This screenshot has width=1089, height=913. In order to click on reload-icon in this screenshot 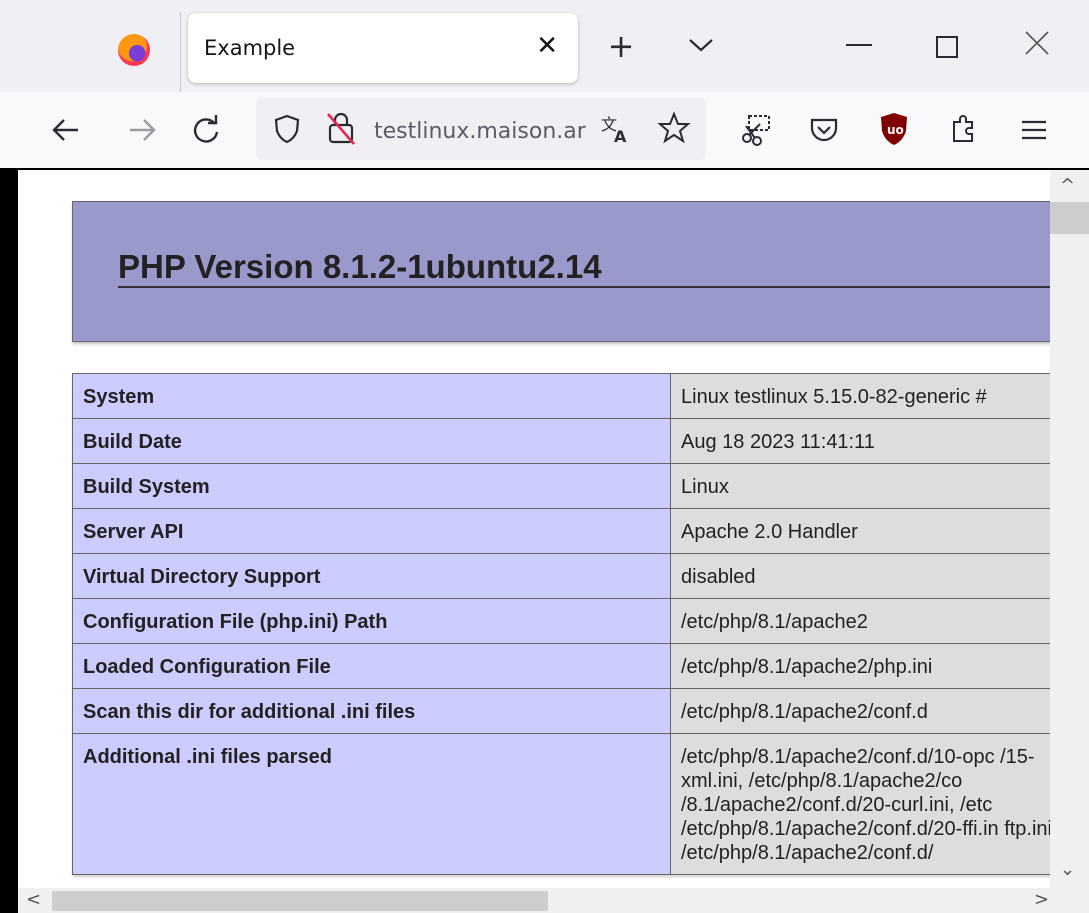, I will do `click(206, 130)`.